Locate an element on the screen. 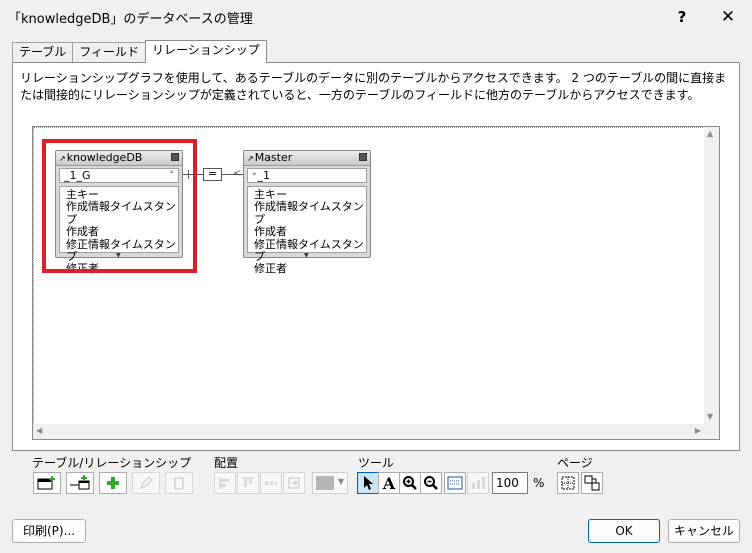 This screenshot has width=752, height=553. page-setup-button is located at coordinates (478, 483).